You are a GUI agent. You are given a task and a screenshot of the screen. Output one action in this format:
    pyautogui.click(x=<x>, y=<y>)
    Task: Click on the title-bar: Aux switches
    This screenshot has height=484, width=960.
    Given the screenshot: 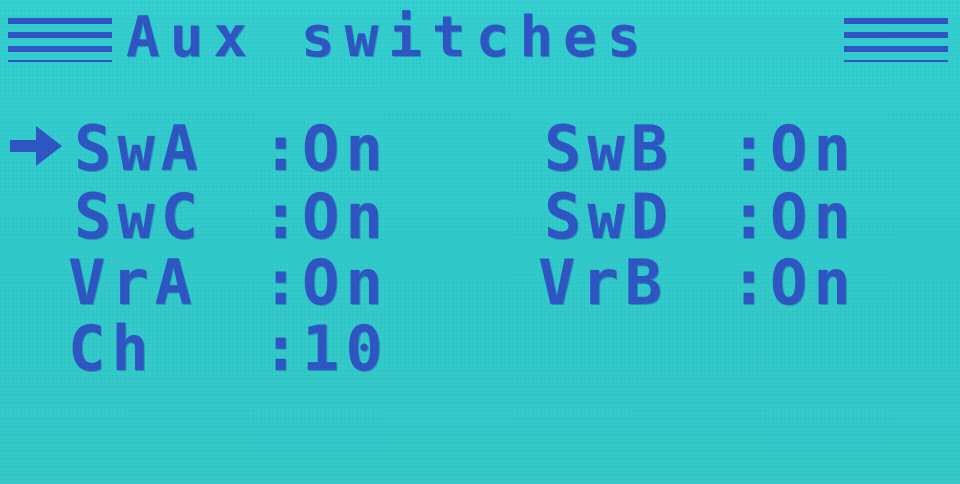 What is the action you would take?
    pyautogui.click(x=478, y=39)
    